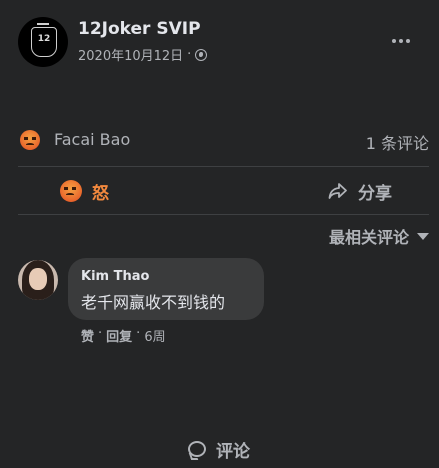 The width and height of the screenshot is (439, 468). I want to click on comment-count: 1 条评论, so click(397, 142).